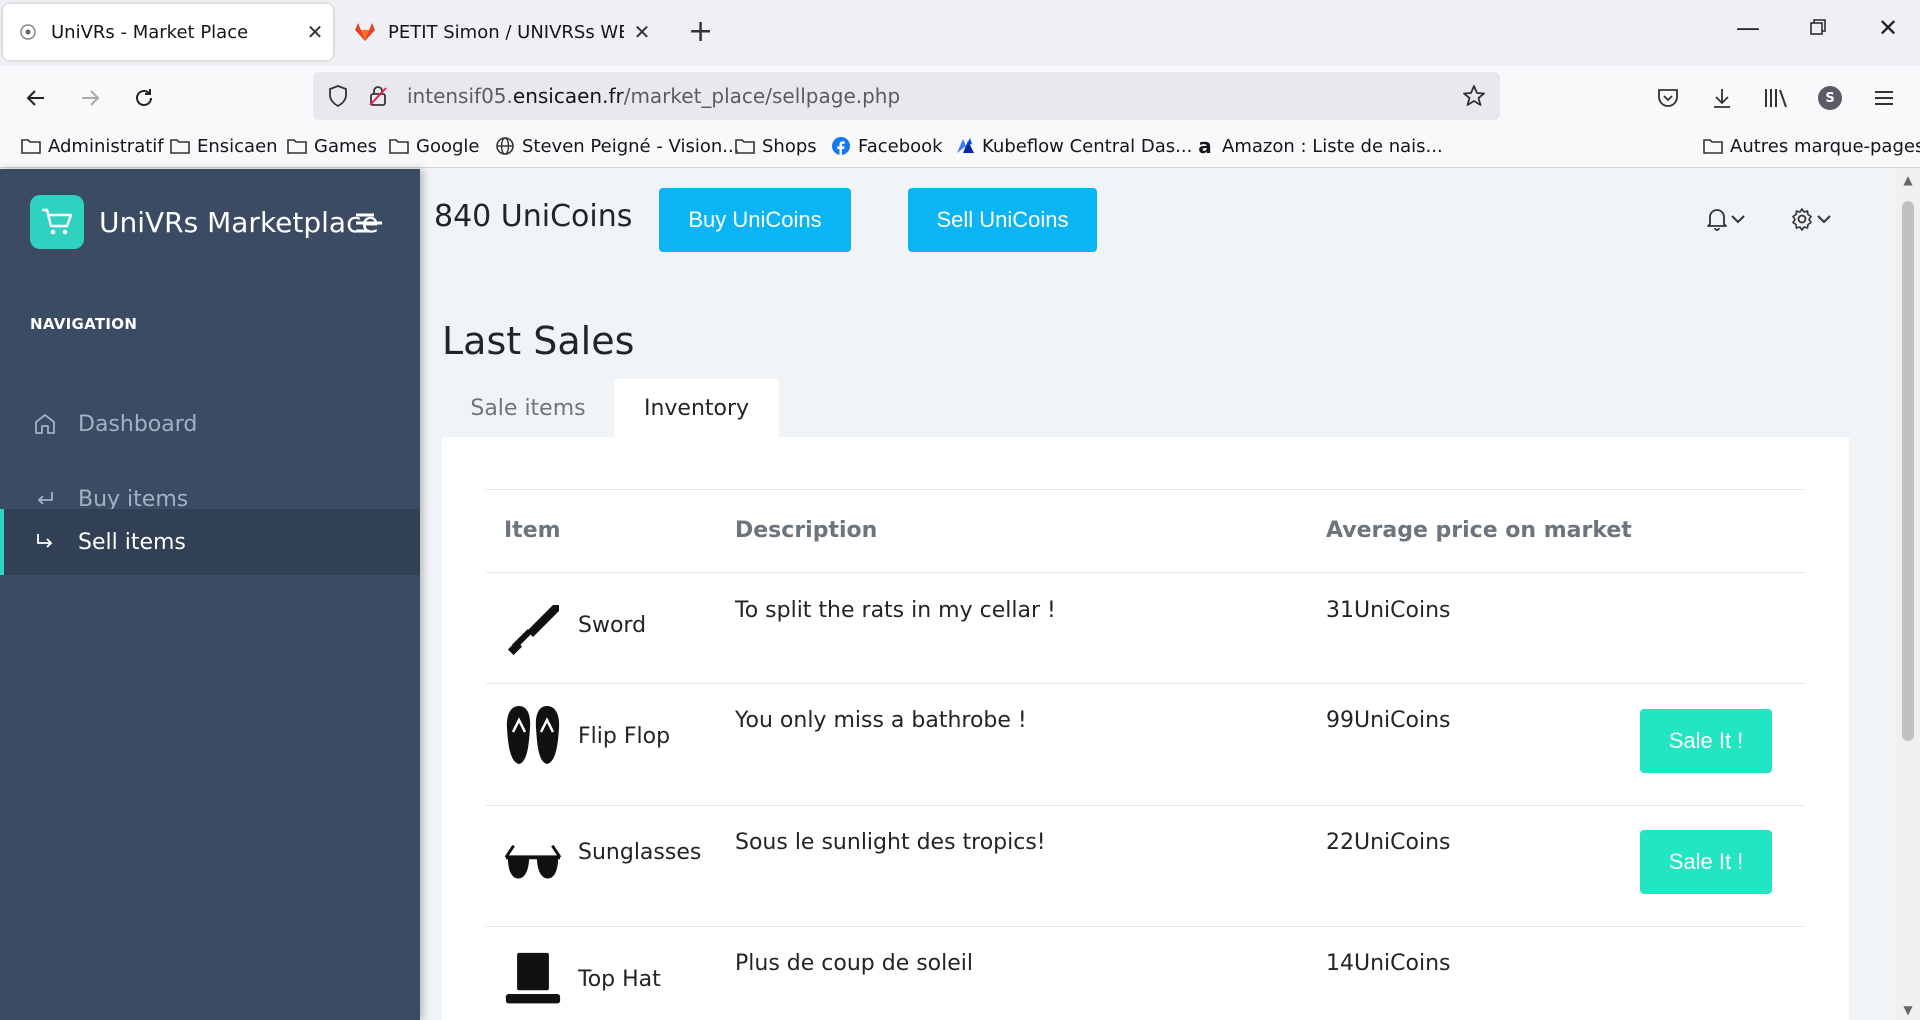 This screenshot has width=1920, height=1020. I want to click on tab-inventory: Inventory, so click(696, 408).